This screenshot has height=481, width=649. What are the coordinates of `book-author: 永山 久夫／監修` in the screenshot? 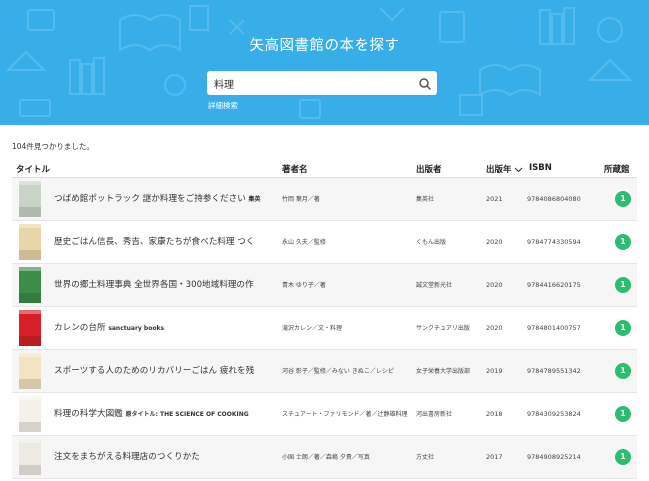 It's located at (304, 242).